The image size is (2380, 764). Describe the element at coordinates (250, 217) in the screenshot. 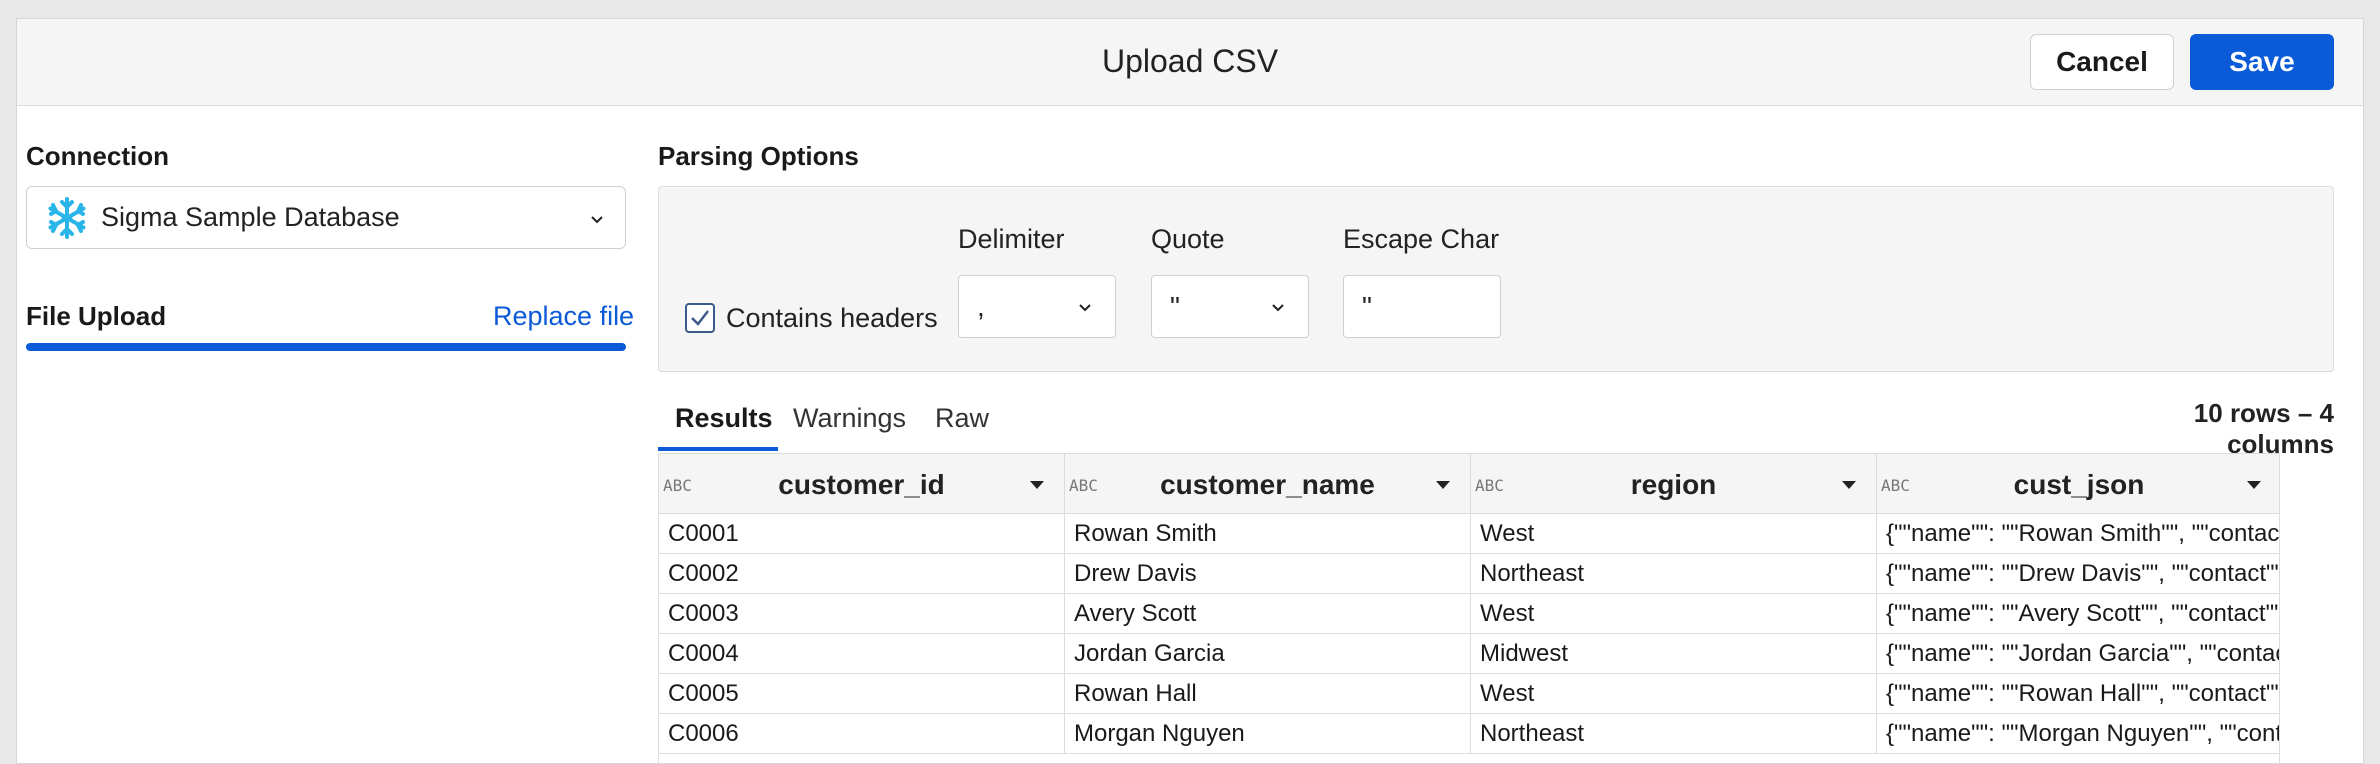

I see `connection-value: Sigma Sample Database` at that location.